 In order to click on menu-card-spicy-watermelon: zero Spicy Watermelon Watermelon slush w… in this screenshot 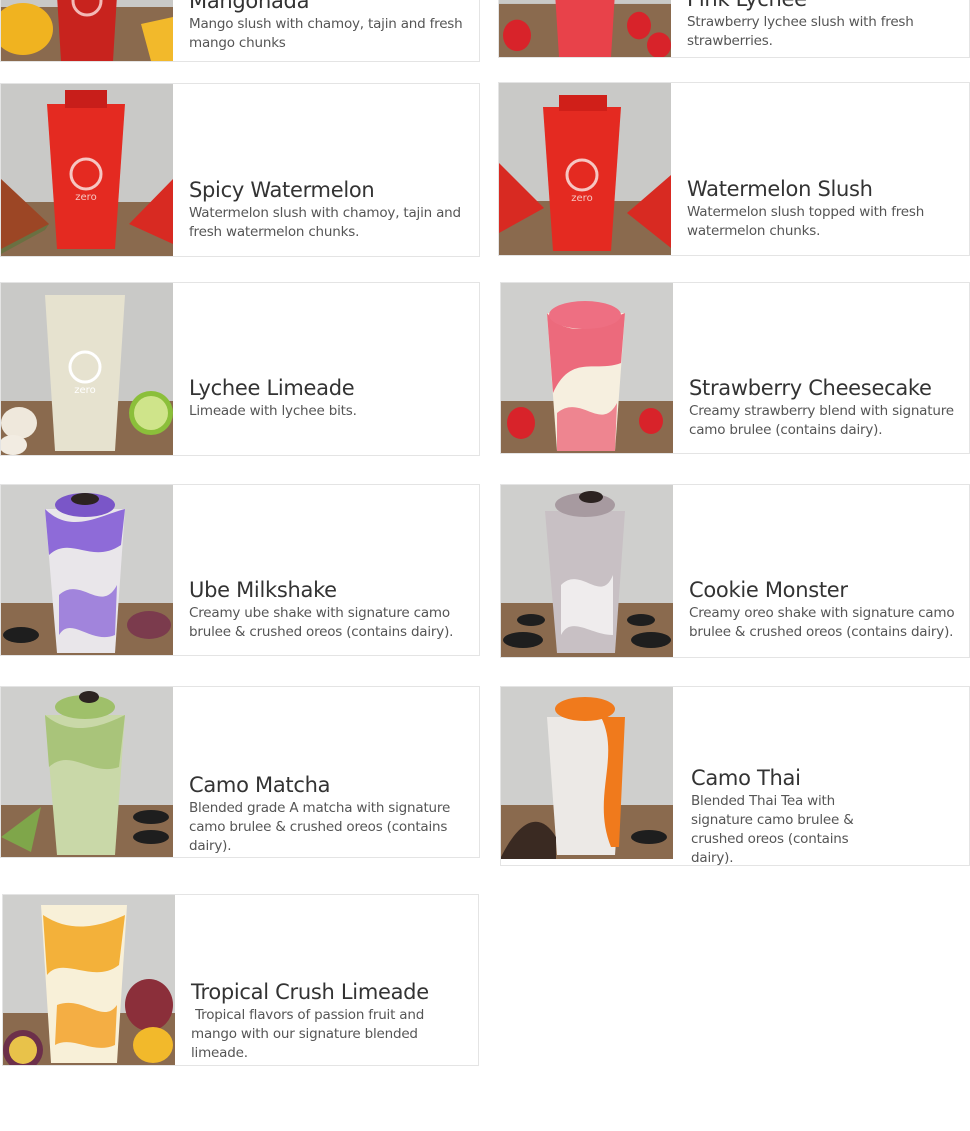, I will do `click(240, 170)`.